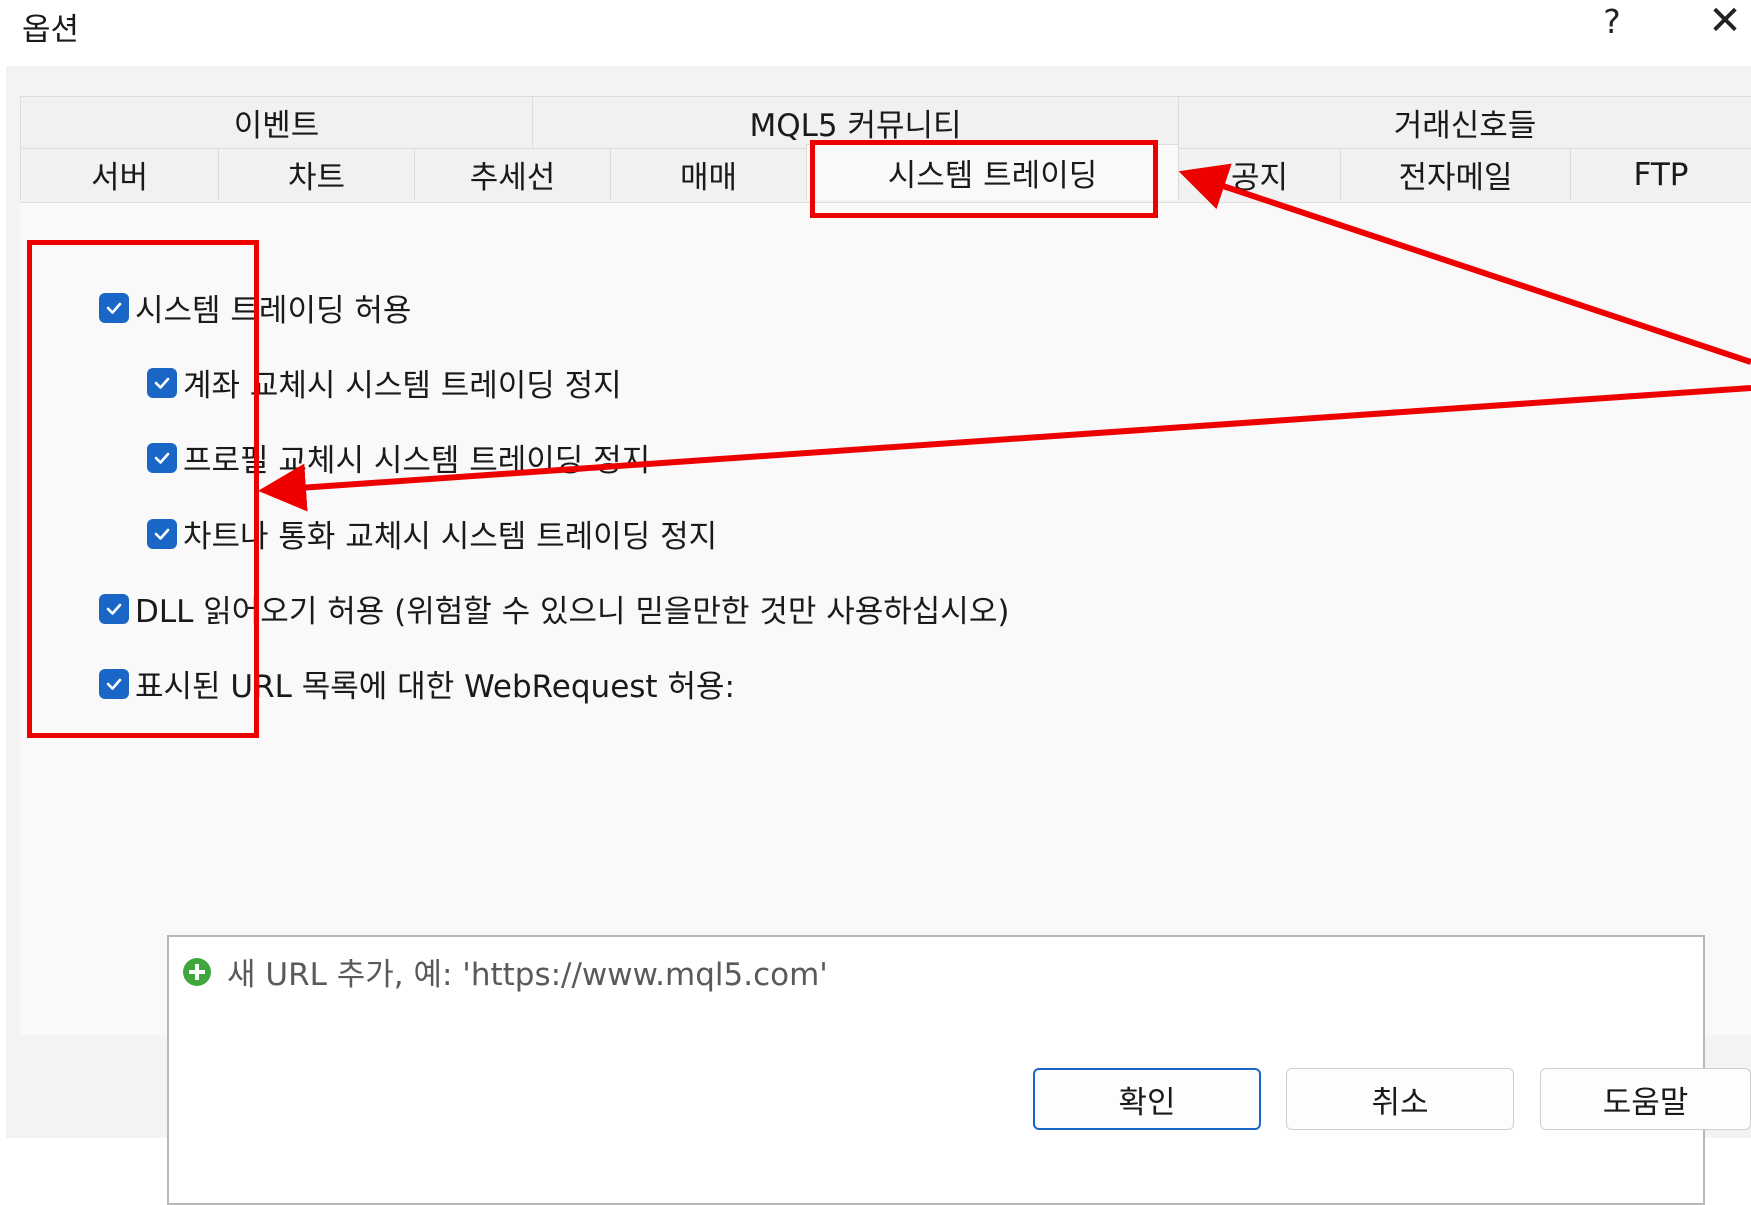 This screenshot has height=1205, width=1751. I want to click on annotation-arrow-to-tab, so click(1464, 264).